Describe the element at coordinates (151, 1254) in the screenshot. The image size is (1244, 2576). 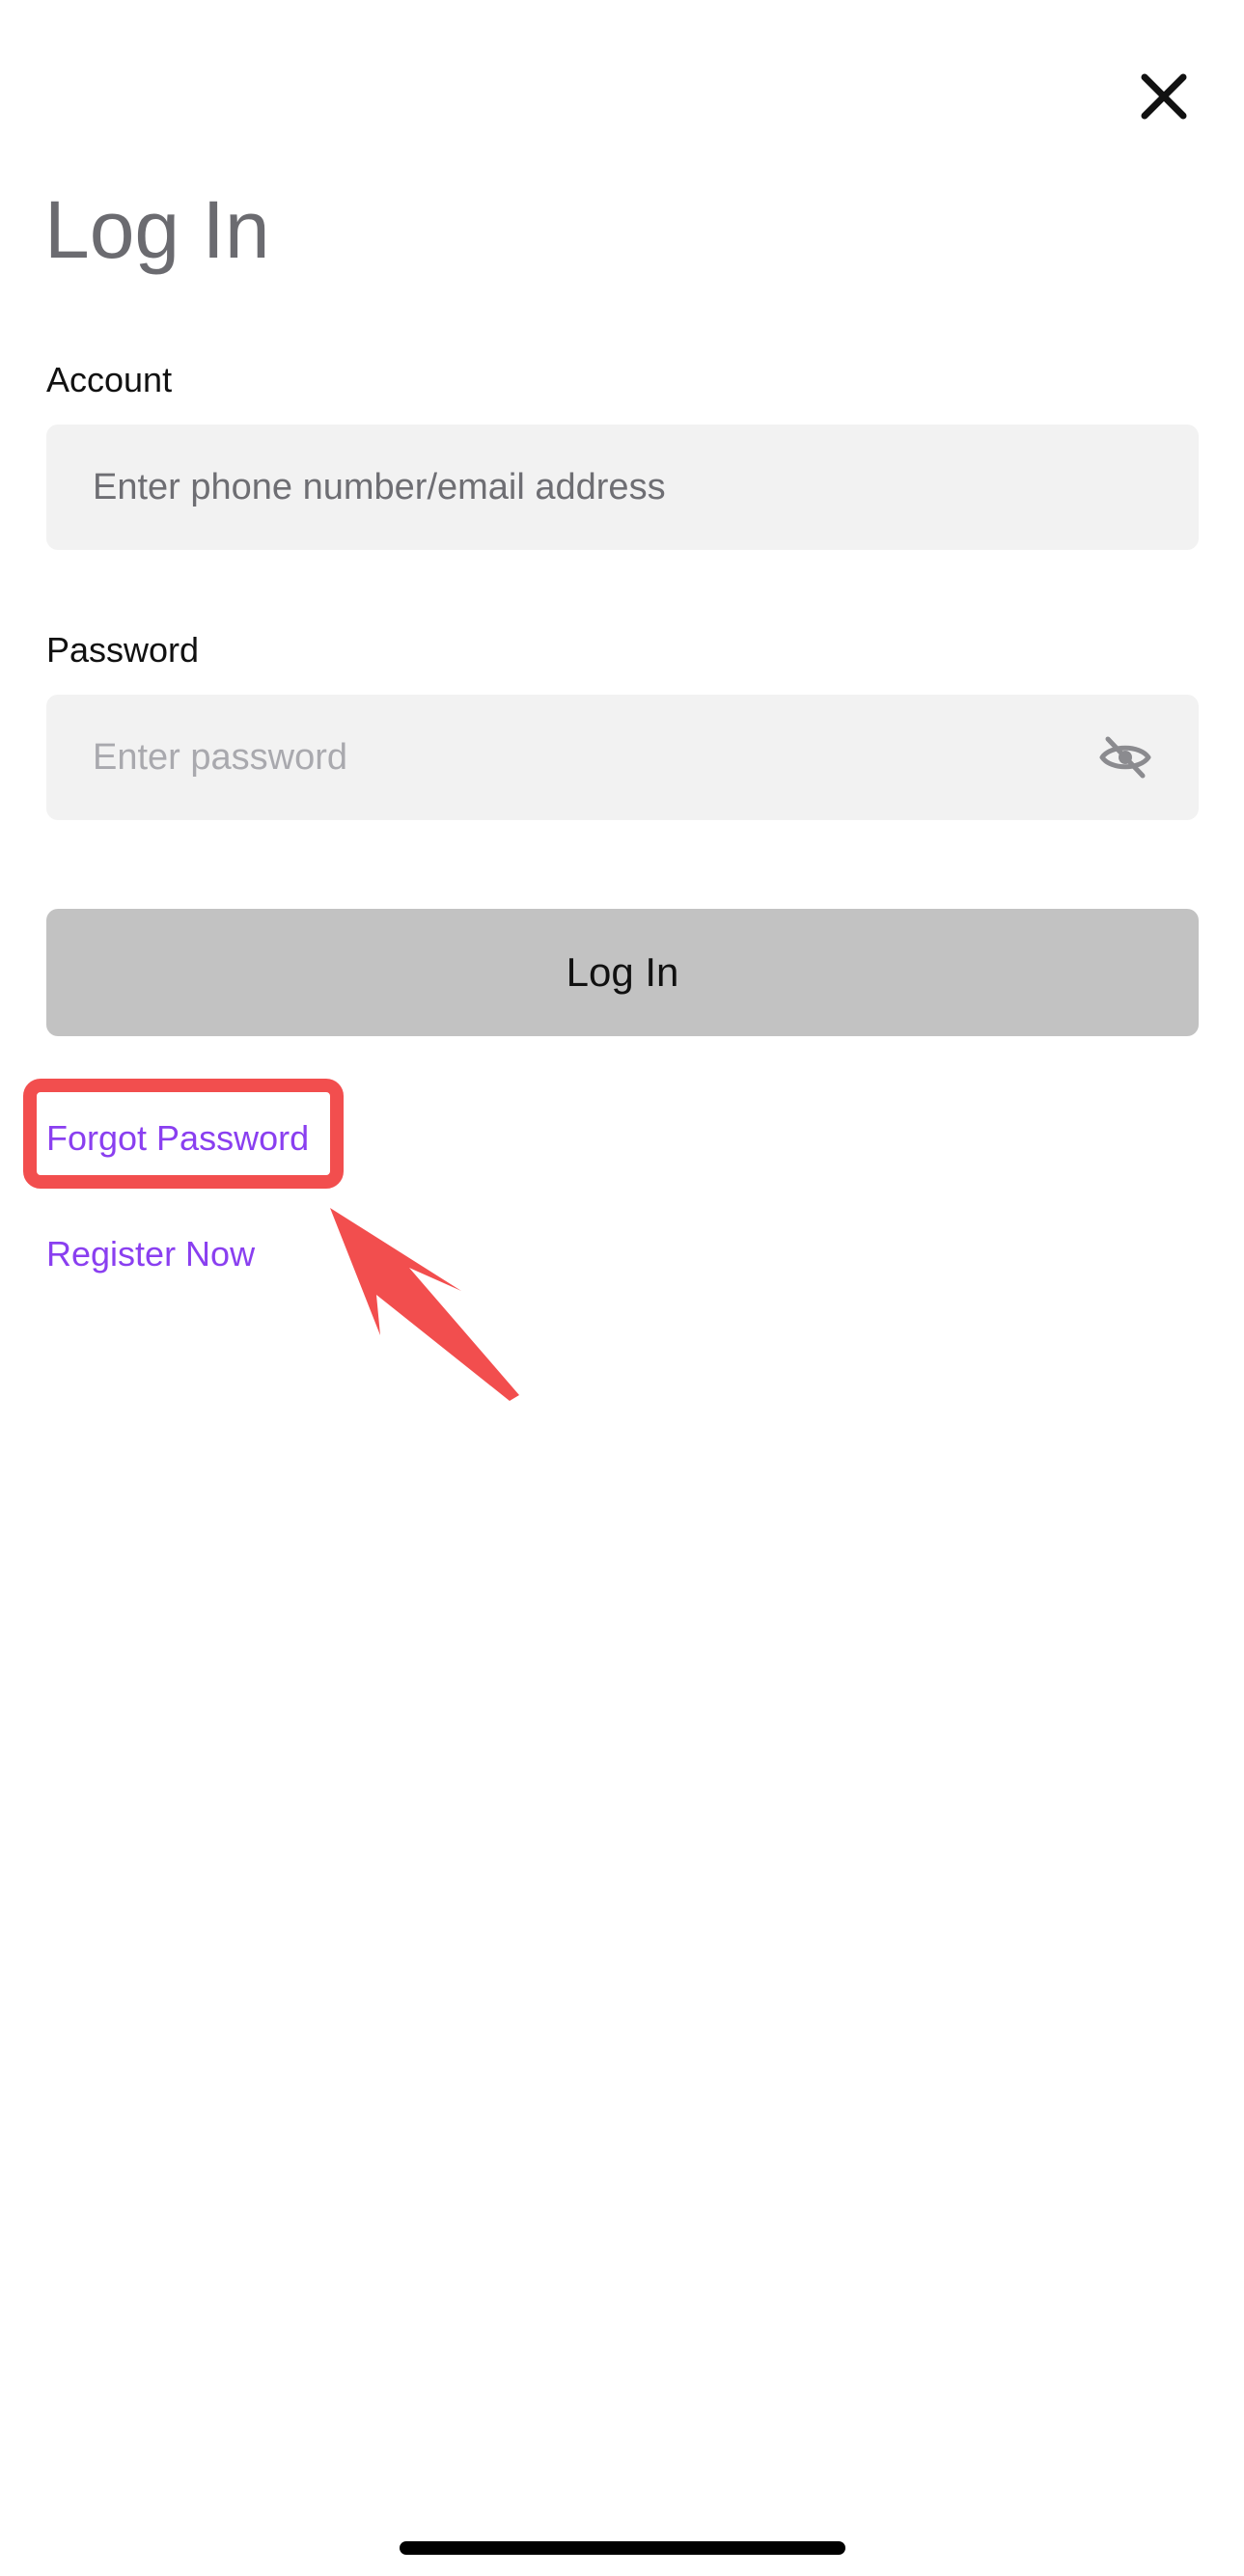
I see `register-now-link: Register Now` at that location.